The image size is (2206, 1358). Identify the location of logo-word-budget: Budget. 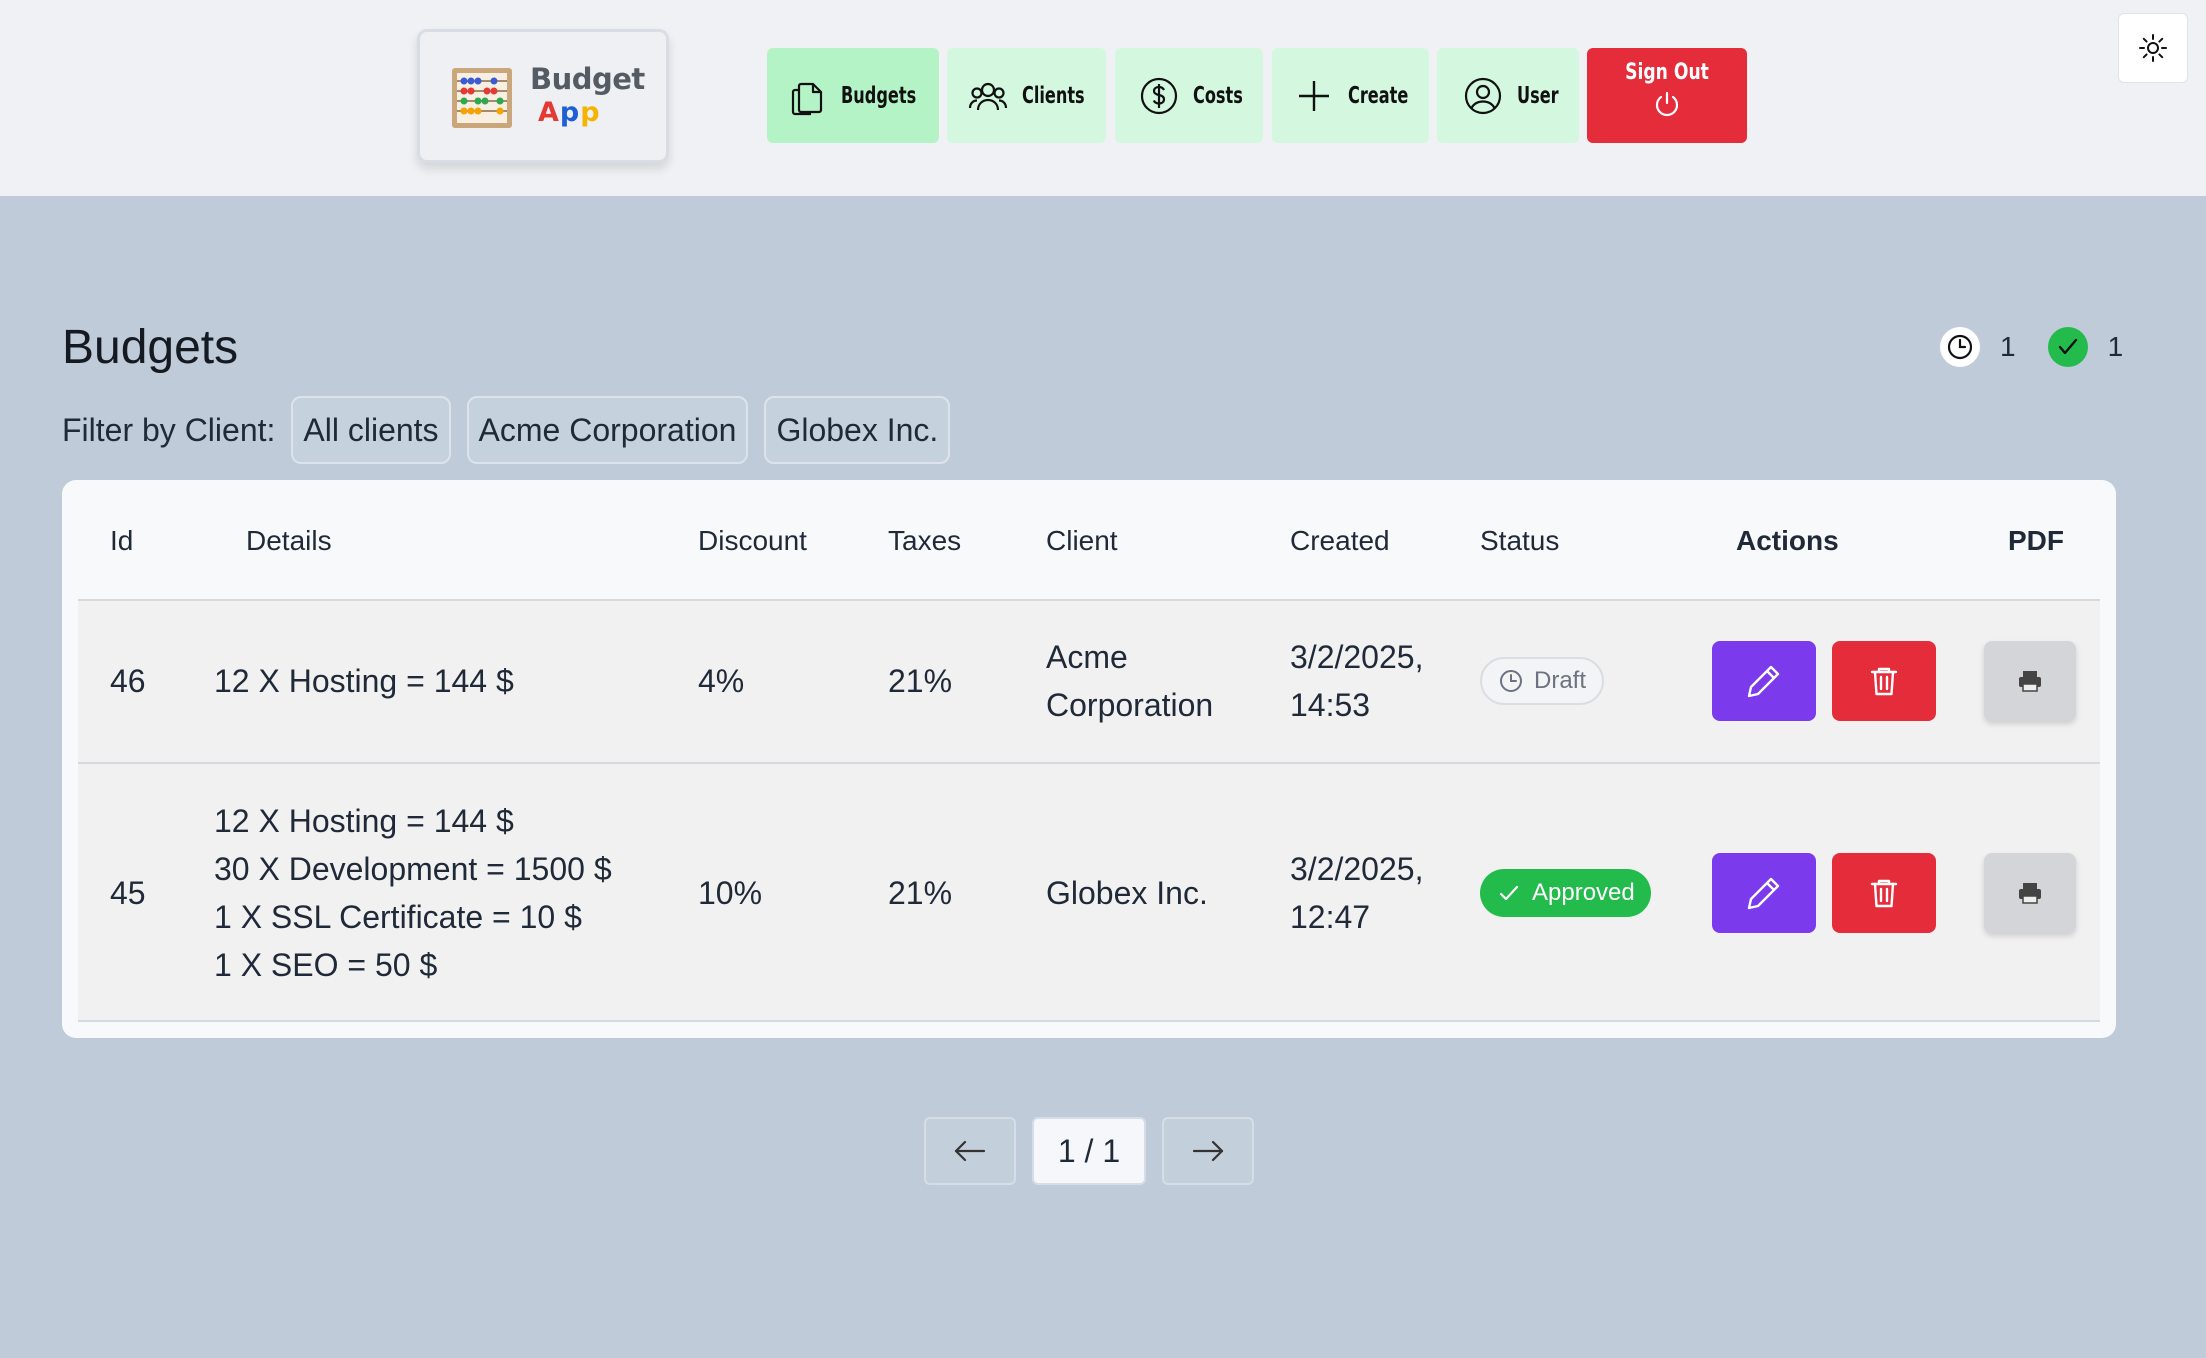
(587, 79).